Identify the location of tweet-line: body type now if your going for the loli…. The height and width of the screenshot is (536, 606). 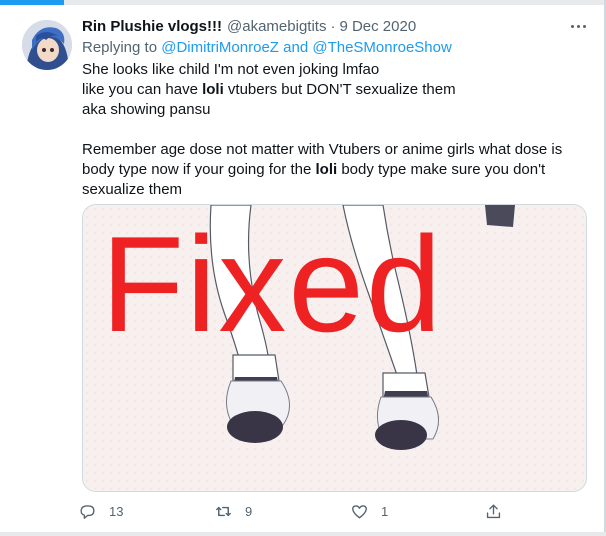
(334, 170).